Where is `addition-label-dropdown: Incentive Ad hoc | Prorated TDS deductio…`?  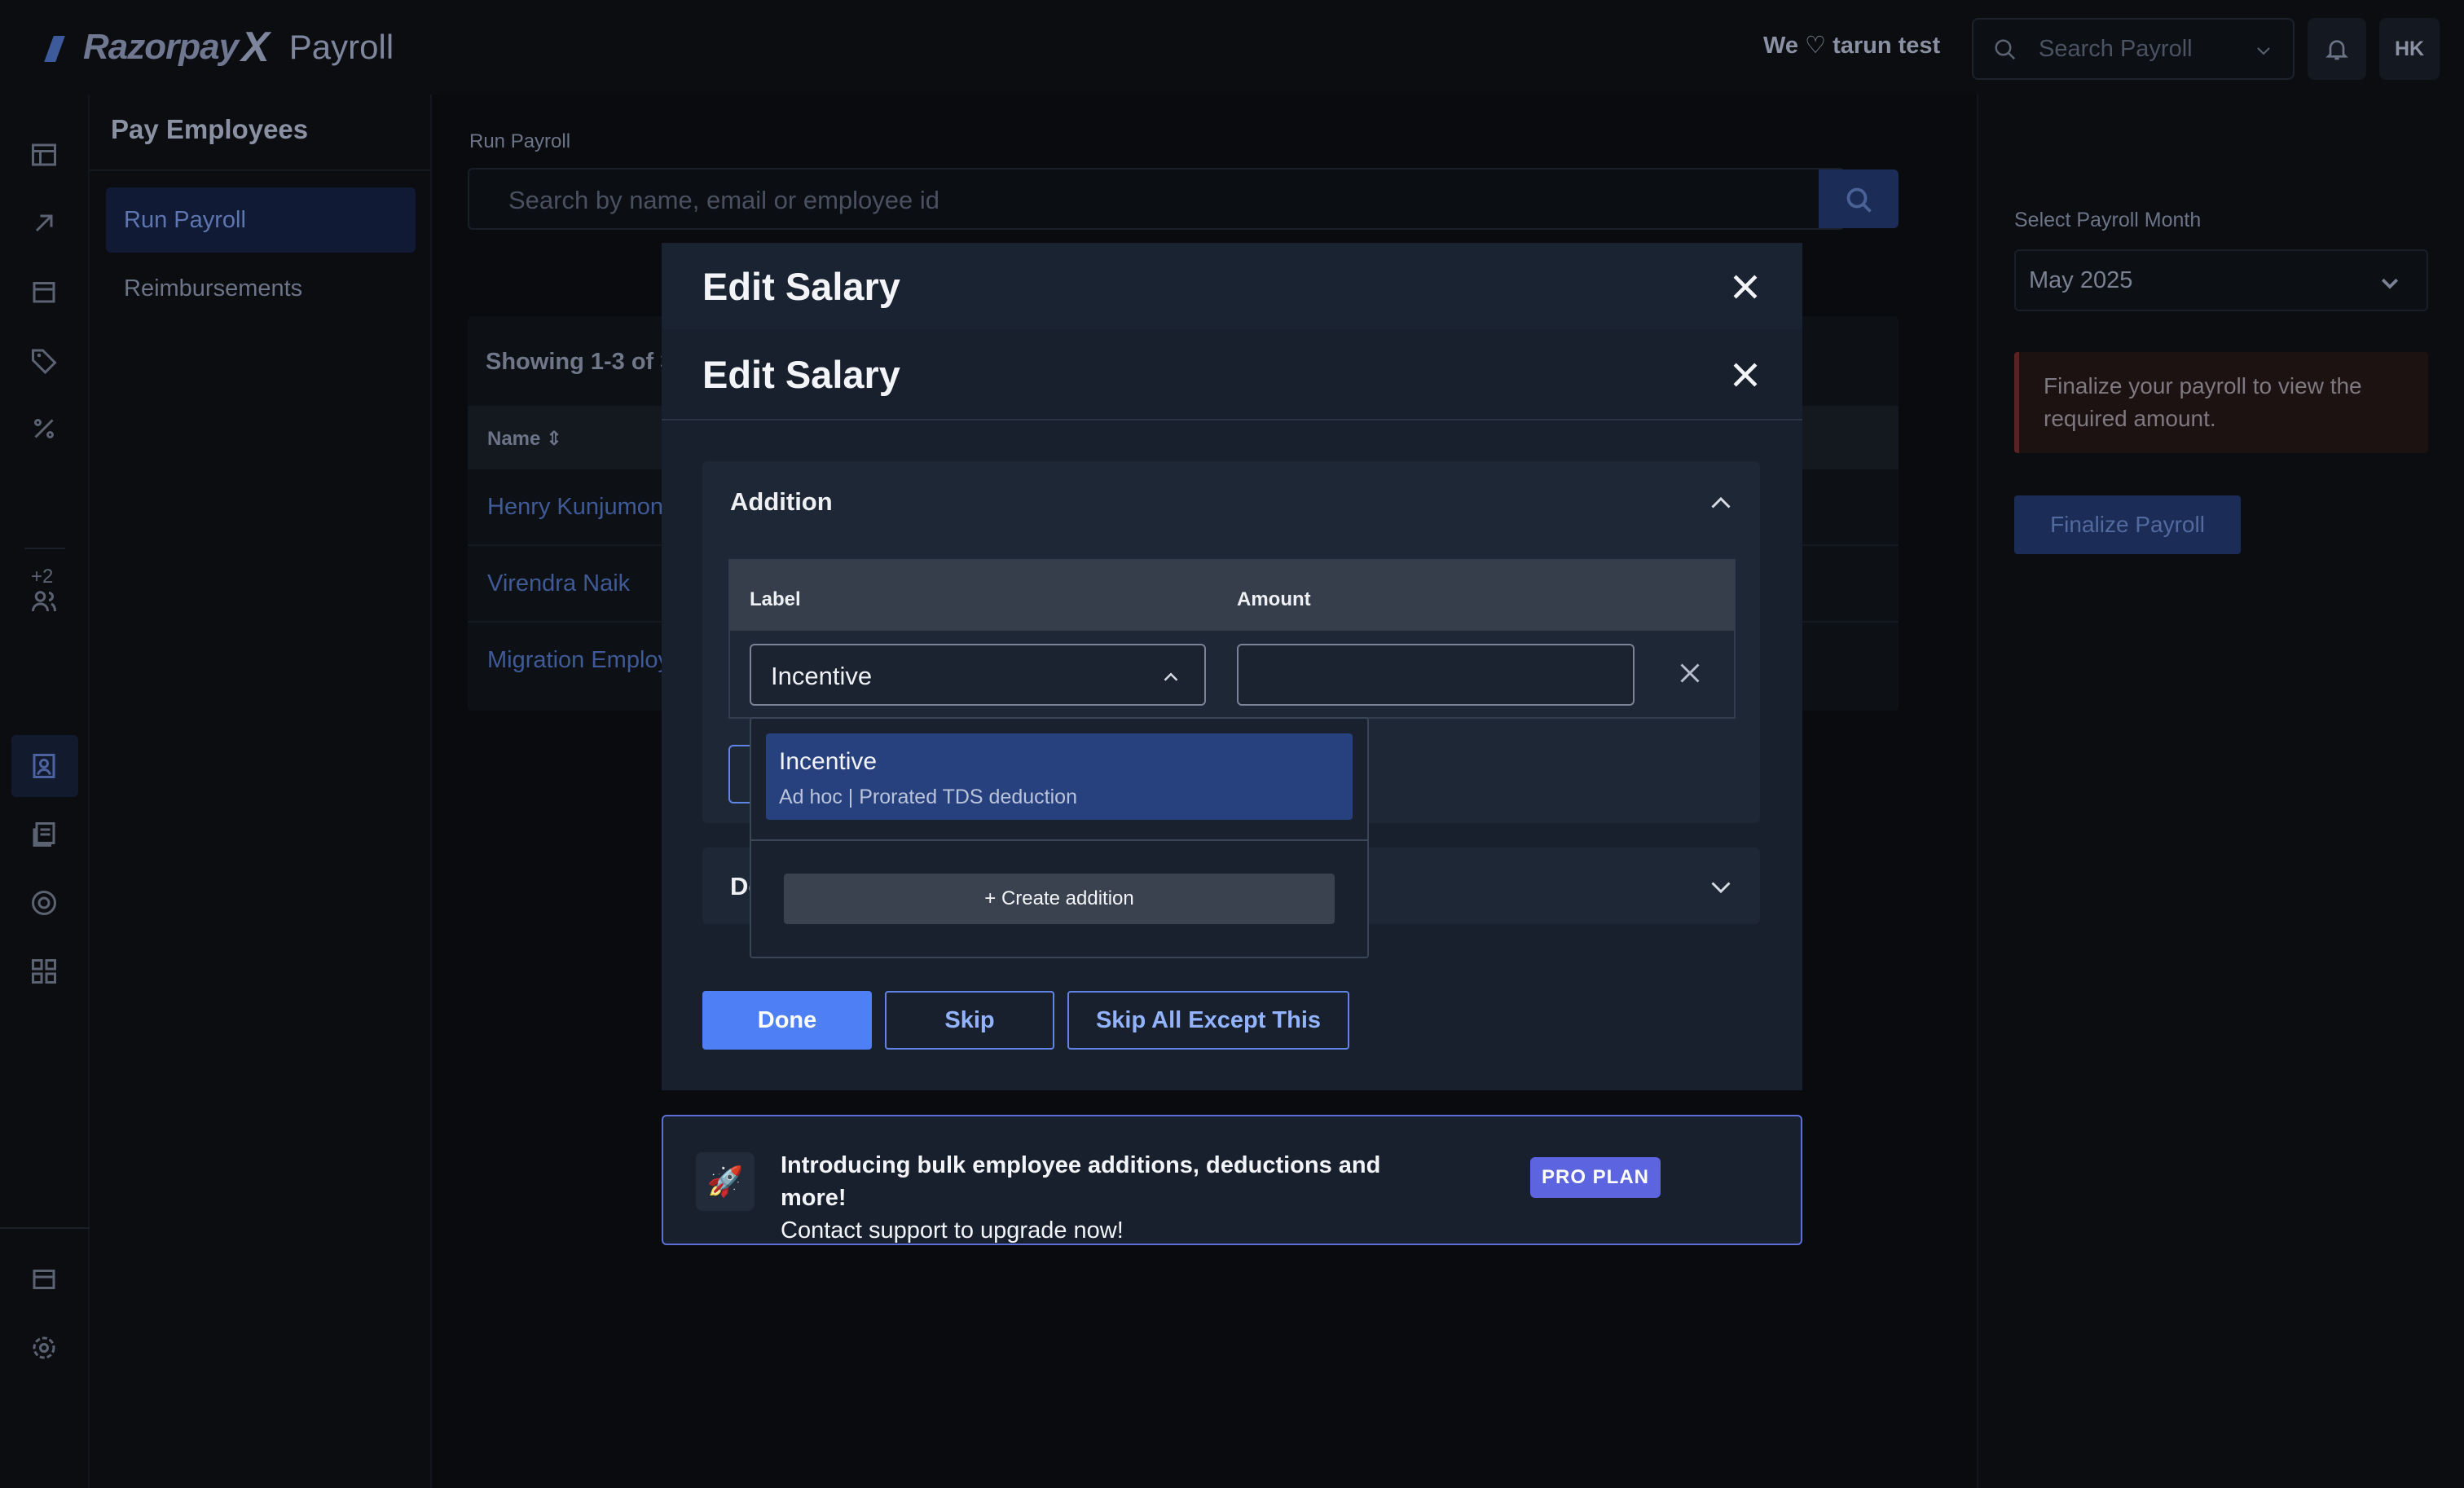
addition-label-dropdown: Incentive Ad hoc | Prorated TDS deductio… is located at coordinates (1059, 837).